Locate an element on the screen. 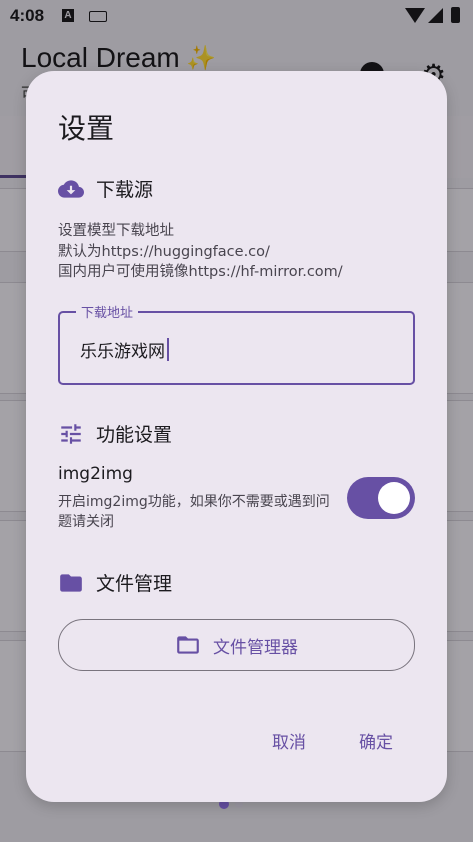  download-url-field: 下载地址 乐乐游戏网 is located at coordinates (236, 343).